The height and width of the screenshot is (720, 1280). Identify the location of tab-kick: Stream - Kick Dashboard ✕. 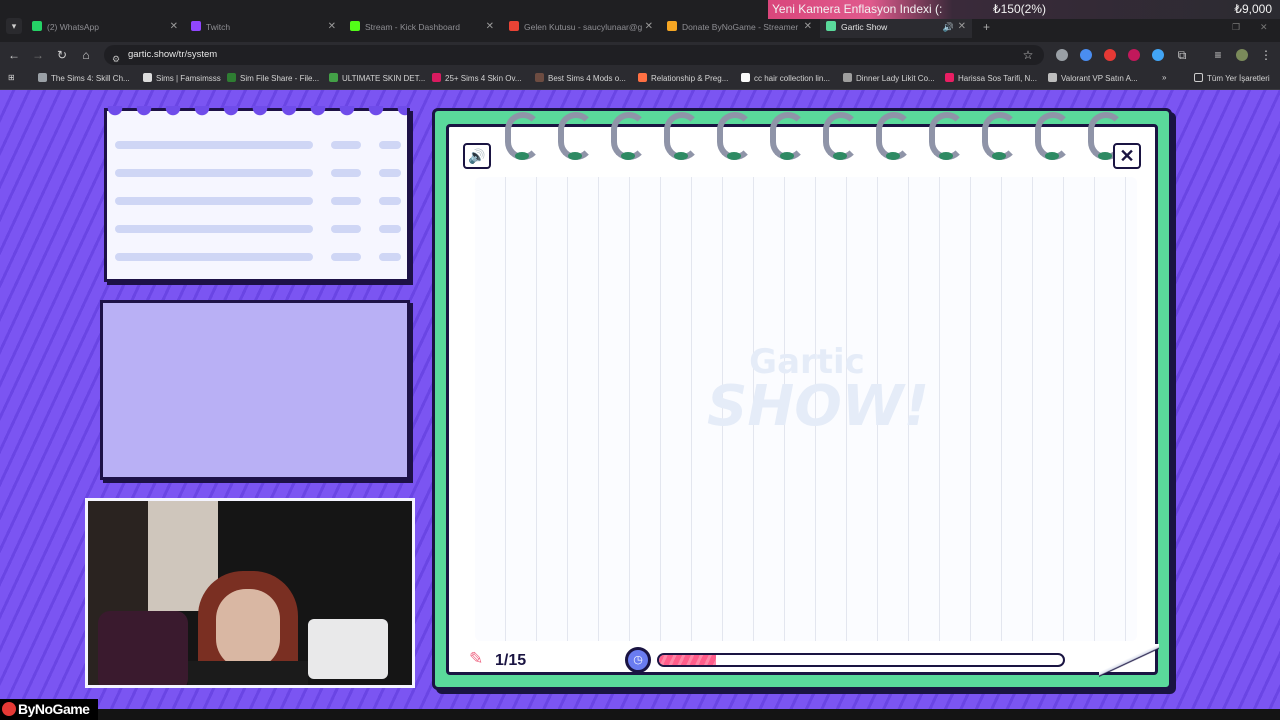
(422, 27).